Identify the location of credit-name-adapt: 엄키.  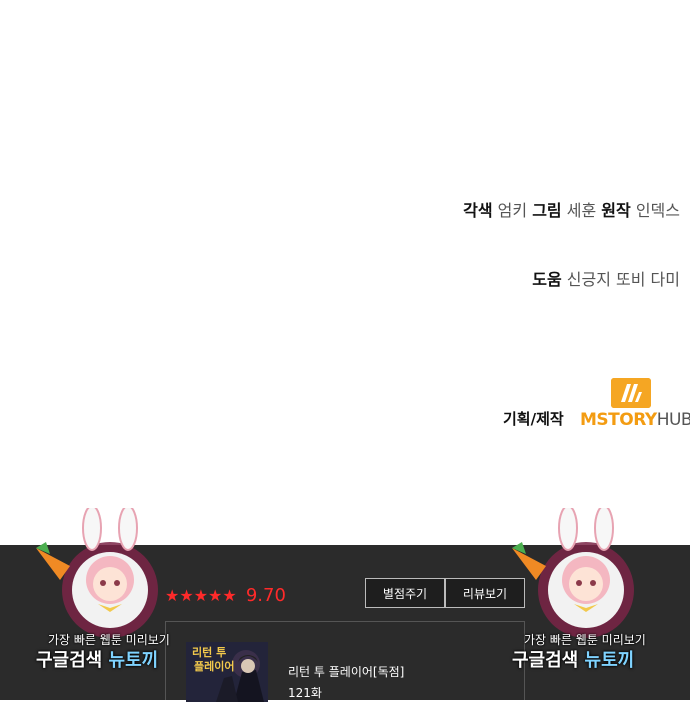
(512, 210).